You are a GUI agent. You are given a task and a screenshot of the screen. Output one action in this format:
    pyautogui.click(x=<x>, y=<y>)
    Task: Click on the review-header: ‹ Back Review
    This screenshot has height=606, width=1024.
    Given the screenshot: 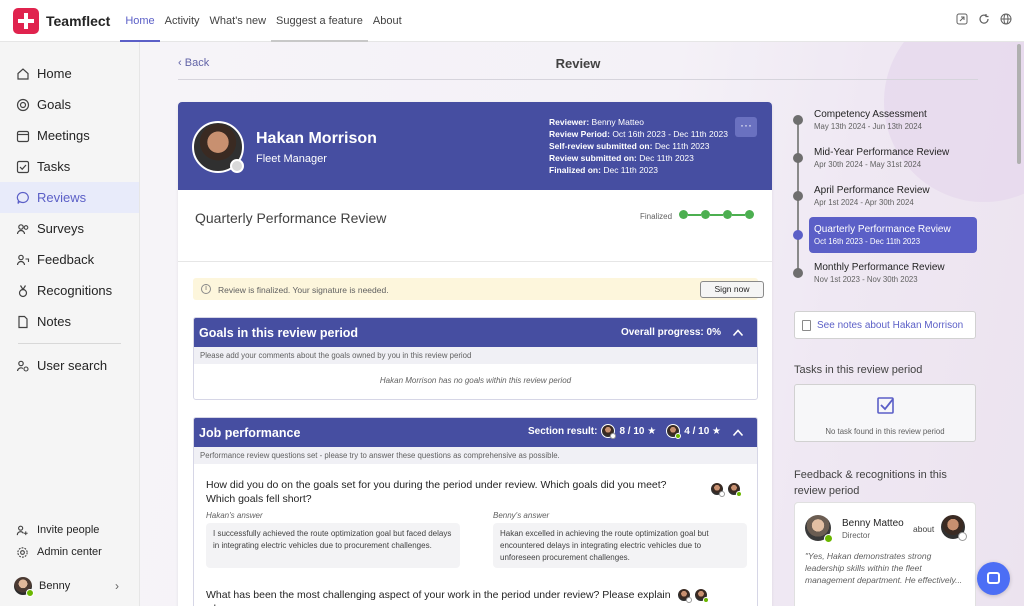 What is the action you would take?
    pyautogui.click(x=578, y=61)
    